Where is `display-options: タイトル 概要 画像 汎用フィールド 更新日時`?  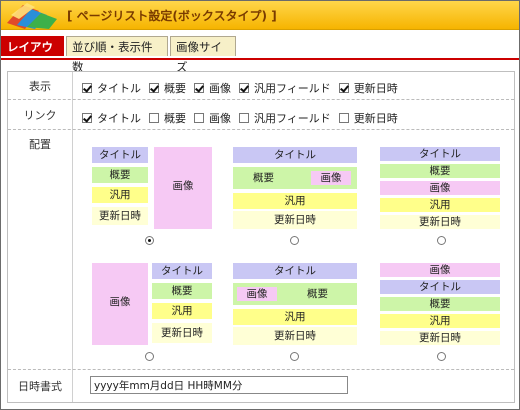 display-options: タイトル 概要 画像 汎用フィールド 更新日時 is located at coordinates (244, 88).